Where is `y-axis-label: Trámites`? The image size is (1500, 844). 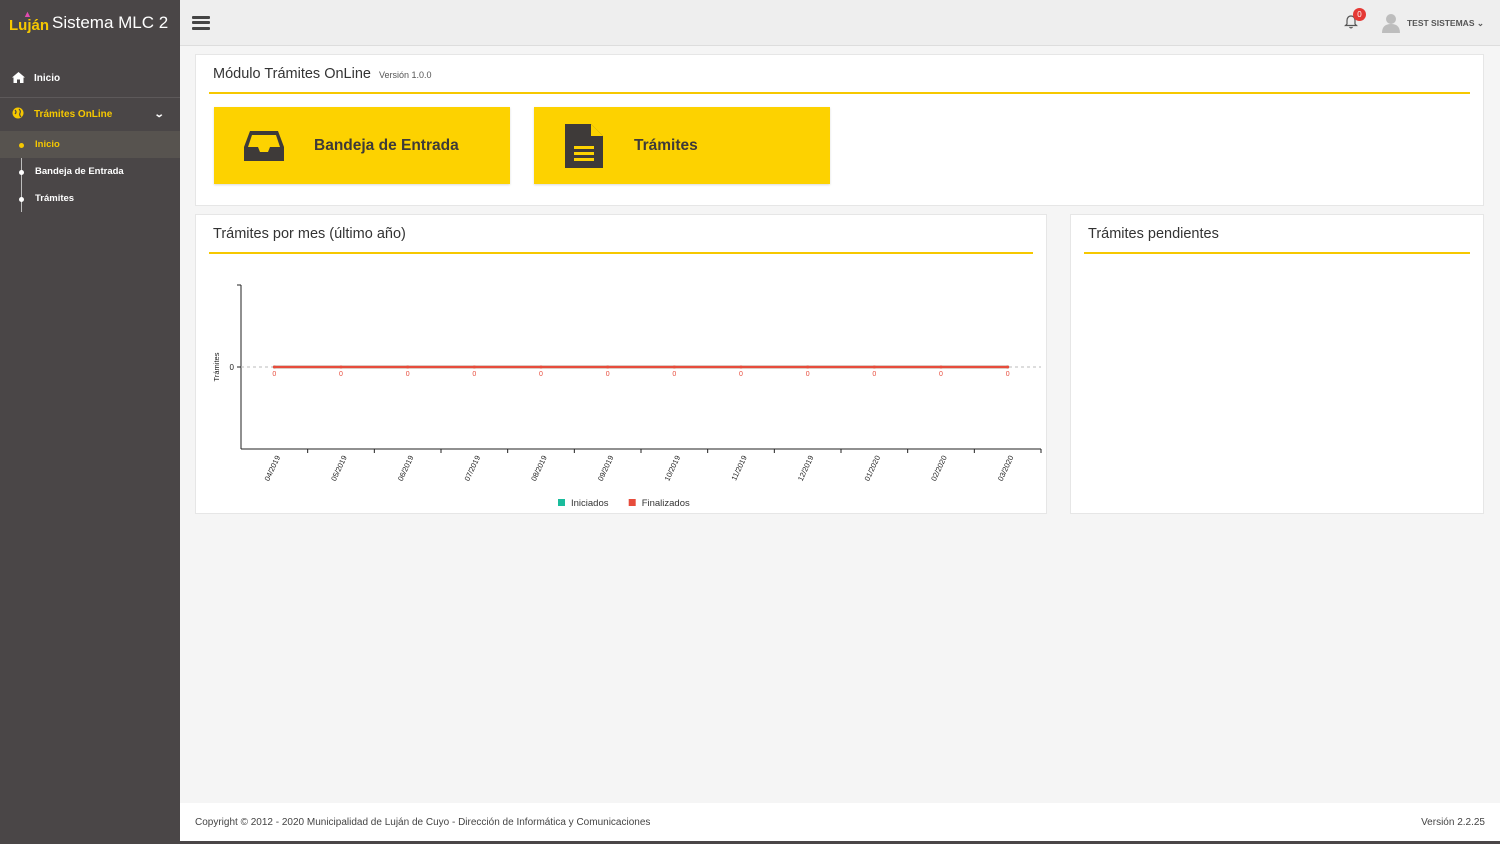 y-axis-label: Trámites is located at coordinates (216, 366).